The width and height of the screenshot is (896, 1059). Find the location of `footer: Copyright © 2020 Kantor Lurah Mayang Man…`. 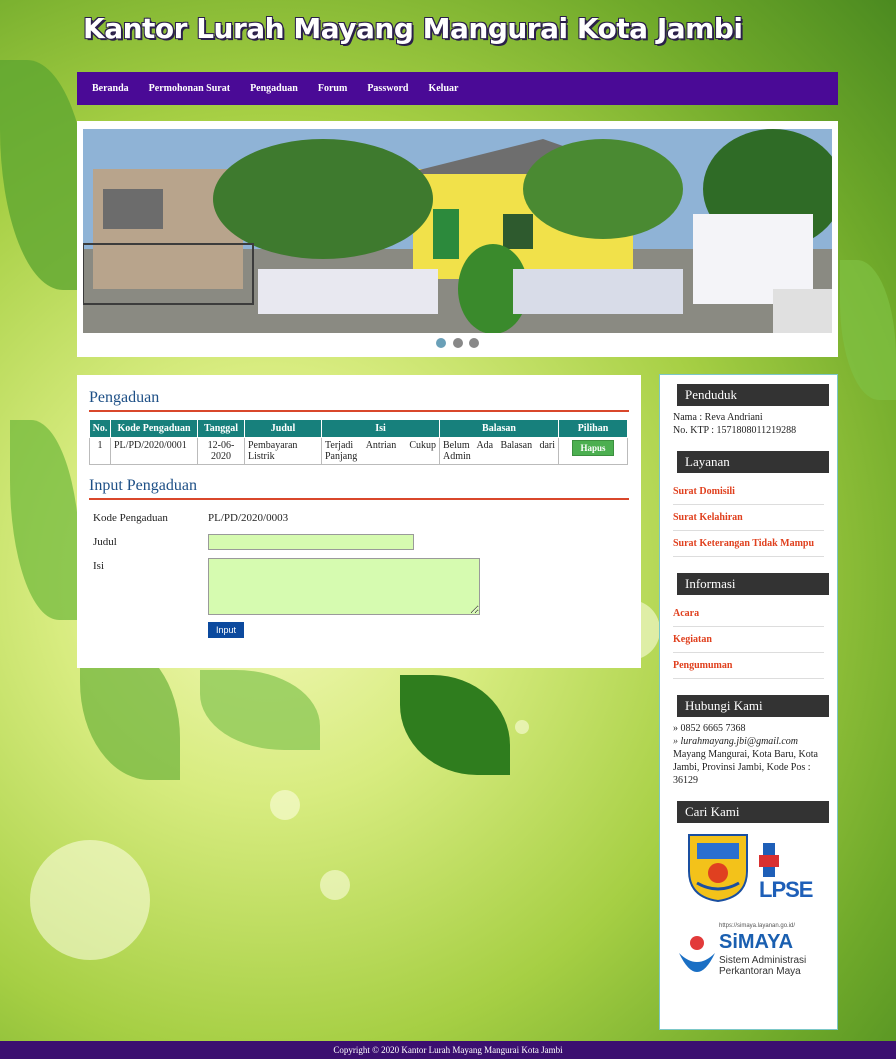

footer: Copyright © 2020 Kantor Lurah Mayang Man… is located at coordinates (448, 1050).